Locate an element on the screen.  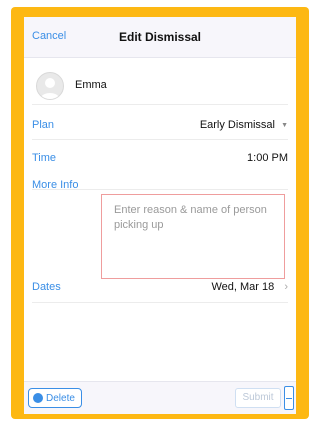
more-icon is located at coordinates (289, 398).